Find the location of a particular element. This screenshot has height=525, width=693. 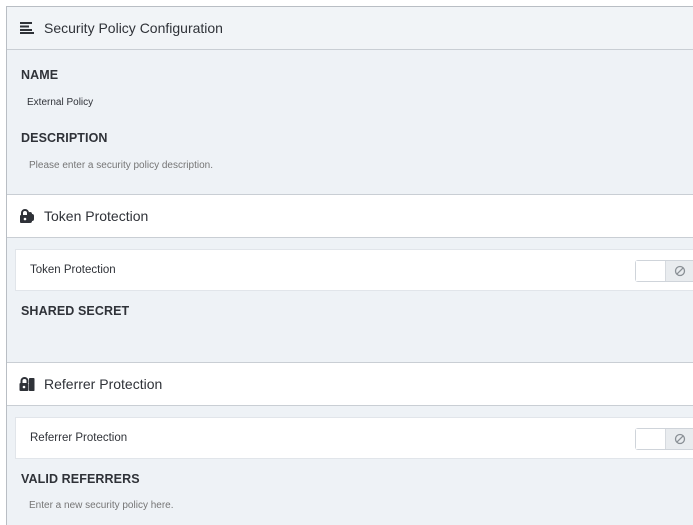

token-lock-icon is located at coordinates (27, 216).